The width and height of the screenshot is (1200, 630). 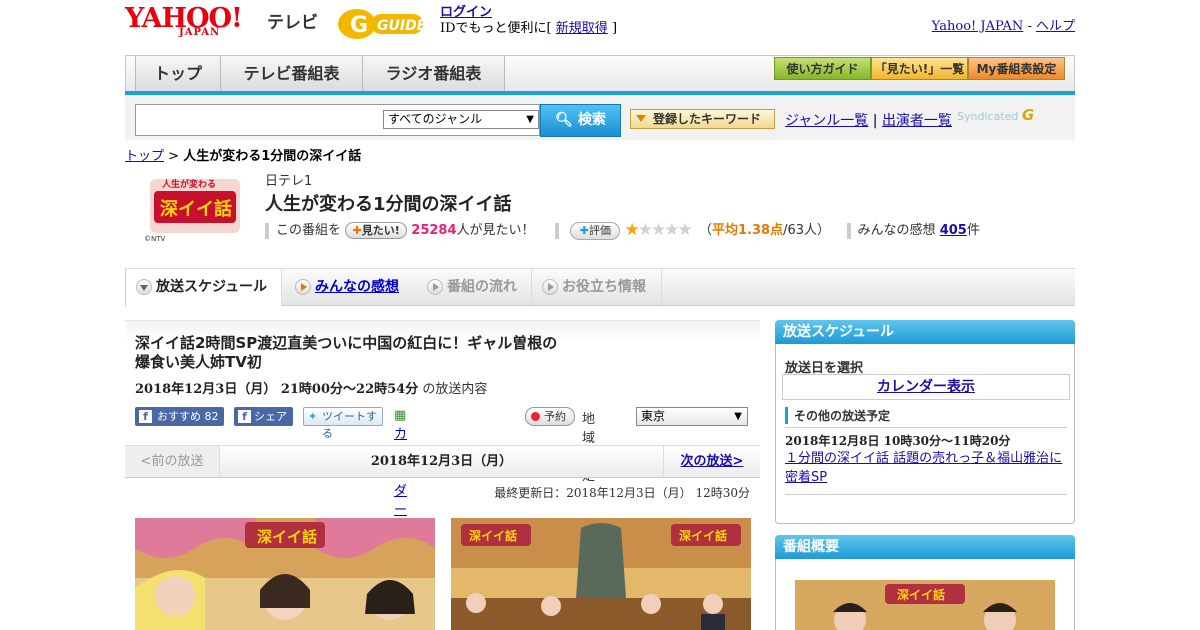 What do you see at coordinates (738, 416) in the screenshot?
I see `dropdown-arrow-icon: ▼` at bounding box center [738, 416].